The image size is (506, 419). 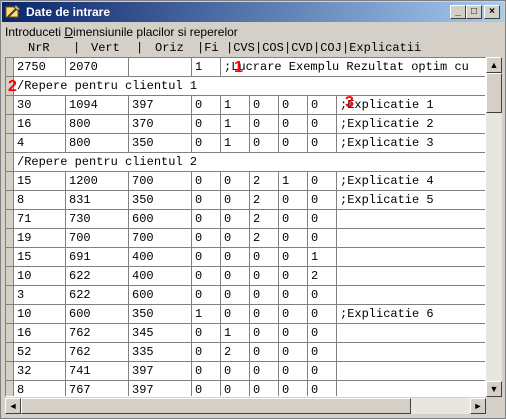 I want to click on table-row: 10 622 400 0 0 0 0 2, so click(x=245, y=276).